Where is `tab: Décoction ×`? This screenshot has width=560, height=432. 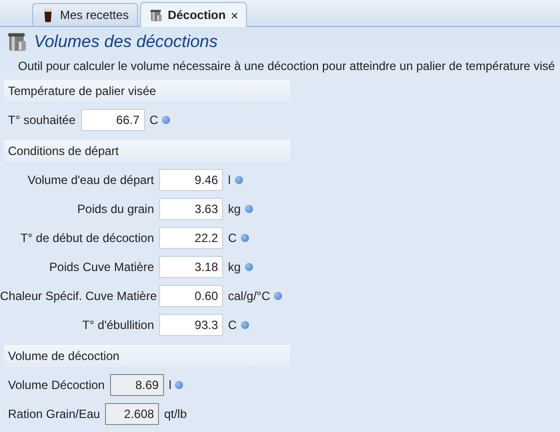
tab: Décoction × is located at coordinates (194, 14).